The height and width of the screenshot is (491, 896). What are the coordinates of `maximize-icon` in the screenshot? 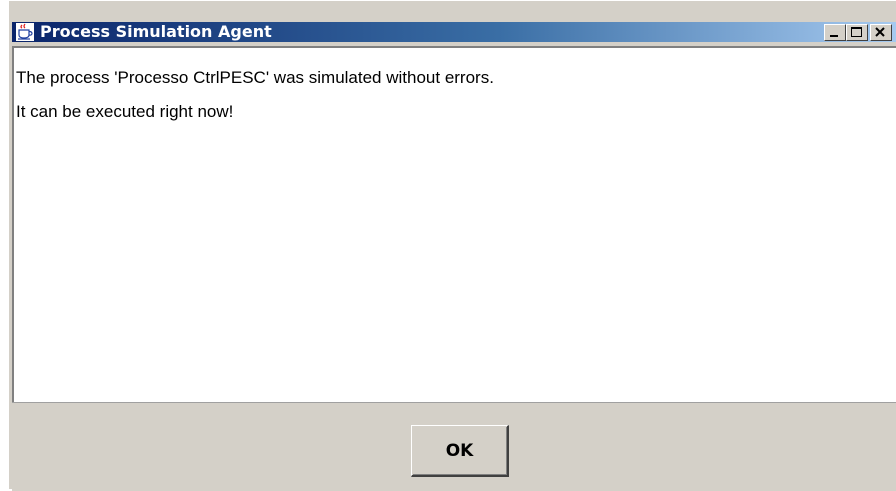 It's located at (856, 32).